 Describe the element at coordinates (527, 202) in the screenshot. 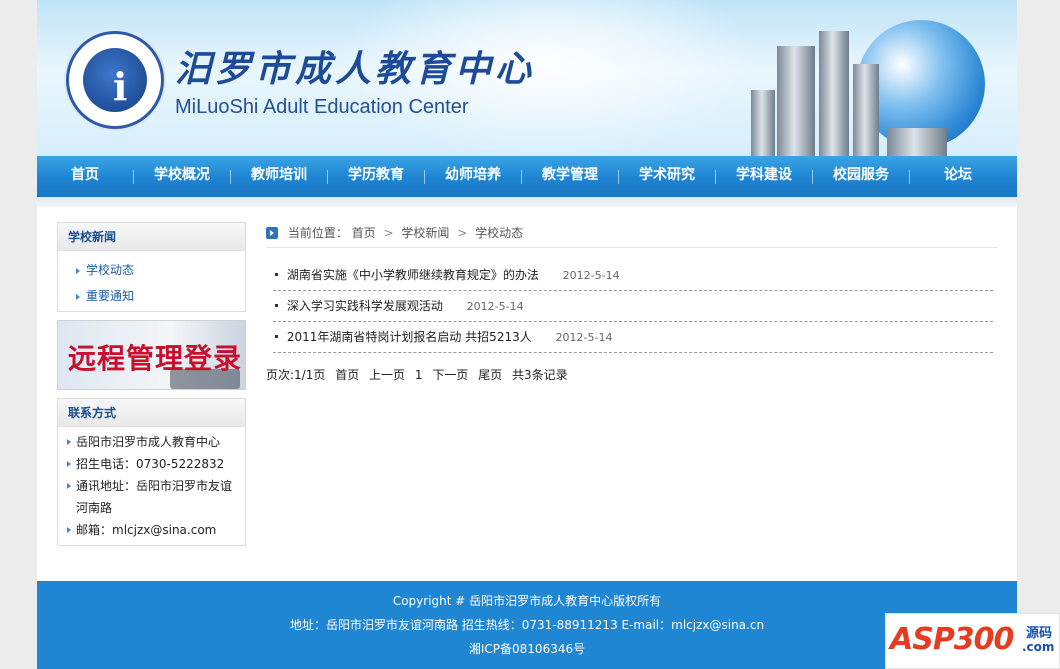

I see `nav-shadow-bar` at that location.